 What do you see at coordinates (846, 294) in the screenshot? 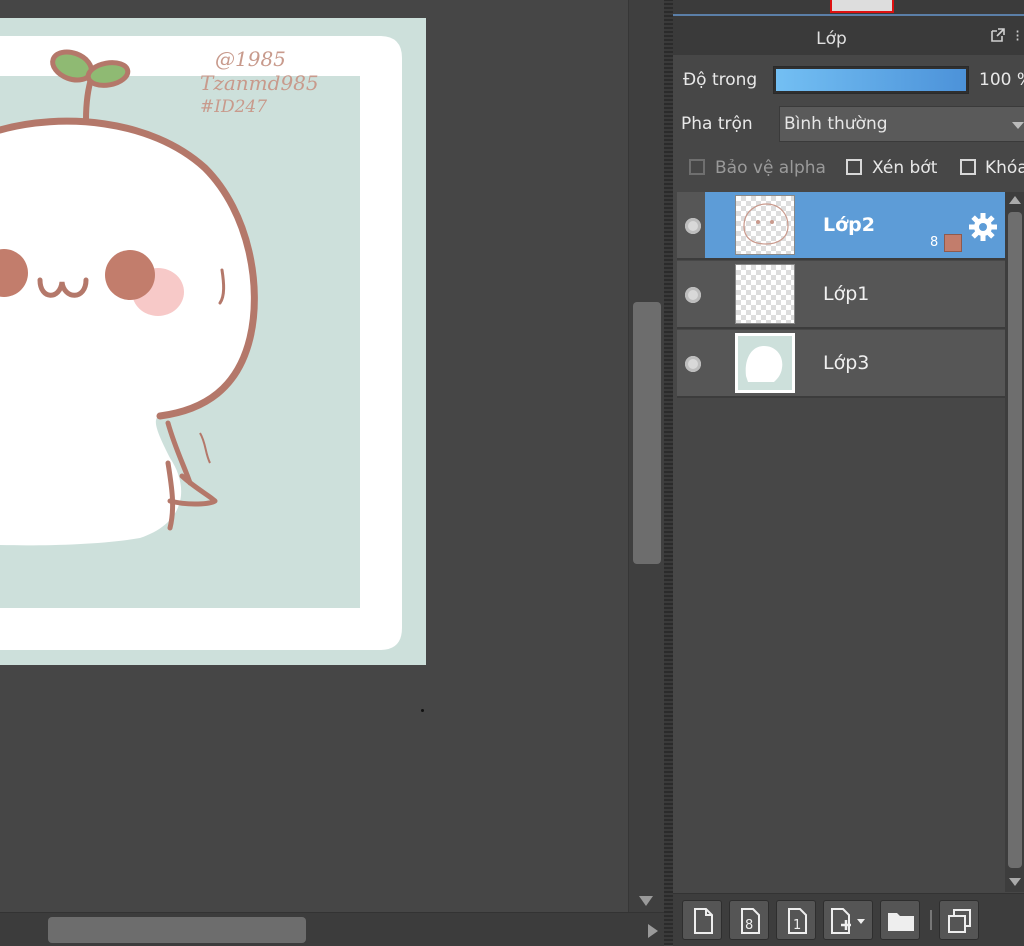
I see `layer-name: Lớp1` at bounding box center [846, 294].